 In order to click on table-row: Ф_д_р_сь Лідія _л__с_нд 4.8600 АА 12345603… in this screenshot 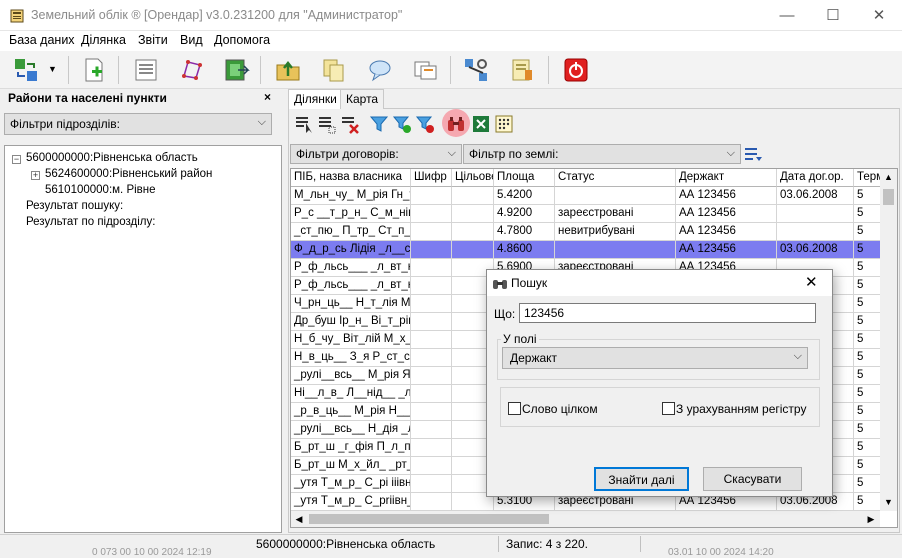, I will do `click(587, 250)`.